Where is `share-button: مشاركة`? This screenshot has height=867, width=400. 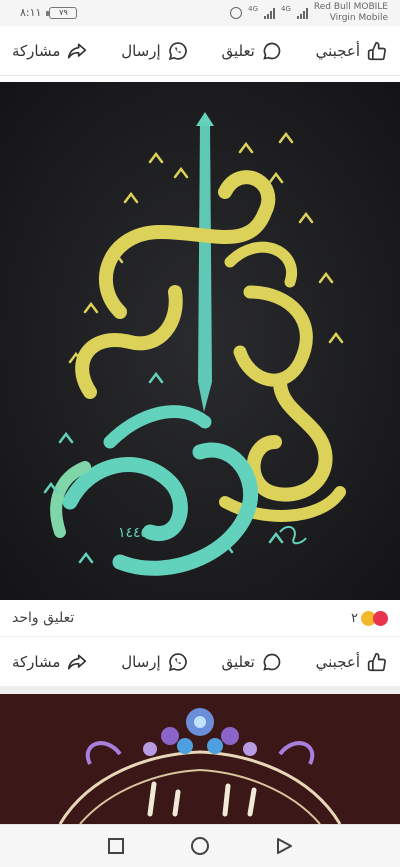 share-button: مشاركة is located at coordinates (50, 51).